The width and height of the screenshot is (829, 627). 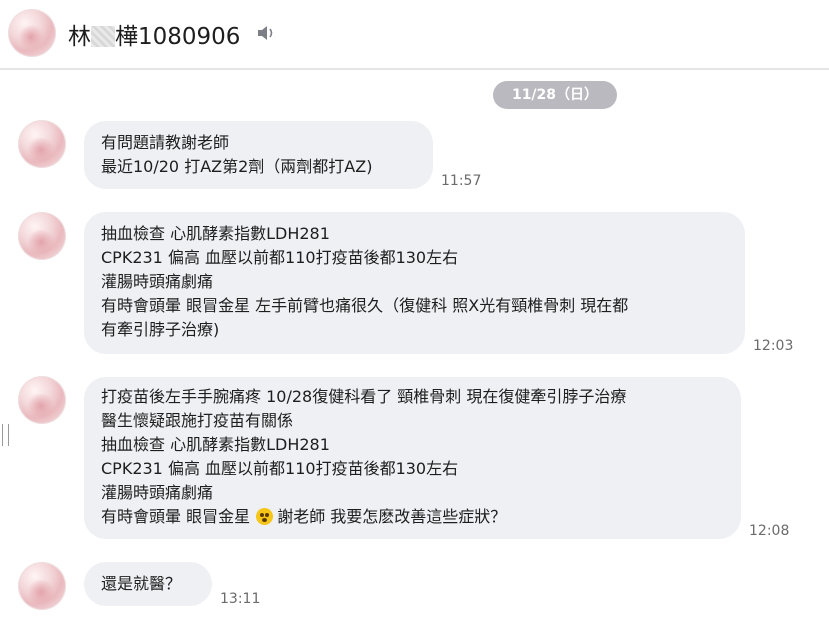 I want to click on date-separator: 11/28（日）, so click(x=555, y=95).